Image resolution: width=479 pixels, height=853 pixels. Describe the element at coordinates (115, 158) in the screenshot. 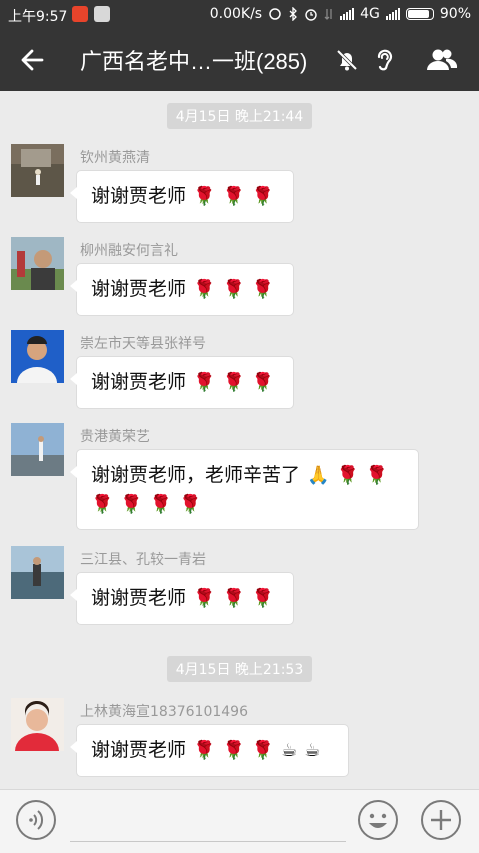

I see `sender-name: 钦州黄燕清` at that location.